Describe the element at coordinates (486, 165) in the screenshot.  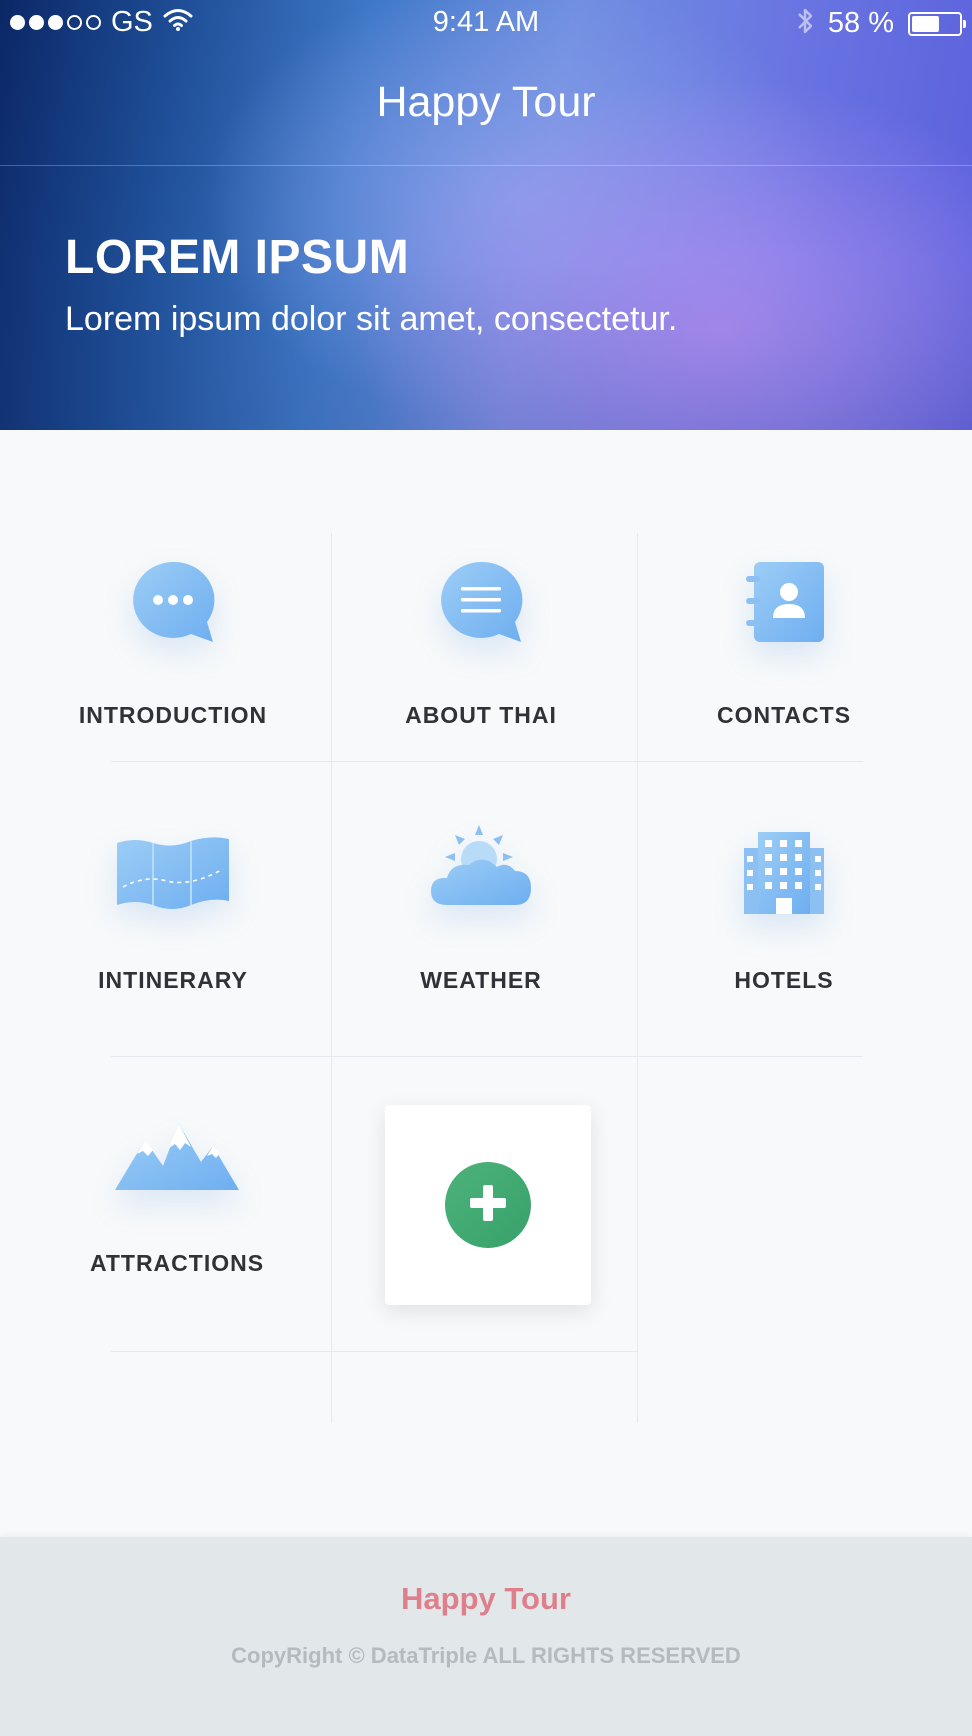
I see `nav-divider` at that location.